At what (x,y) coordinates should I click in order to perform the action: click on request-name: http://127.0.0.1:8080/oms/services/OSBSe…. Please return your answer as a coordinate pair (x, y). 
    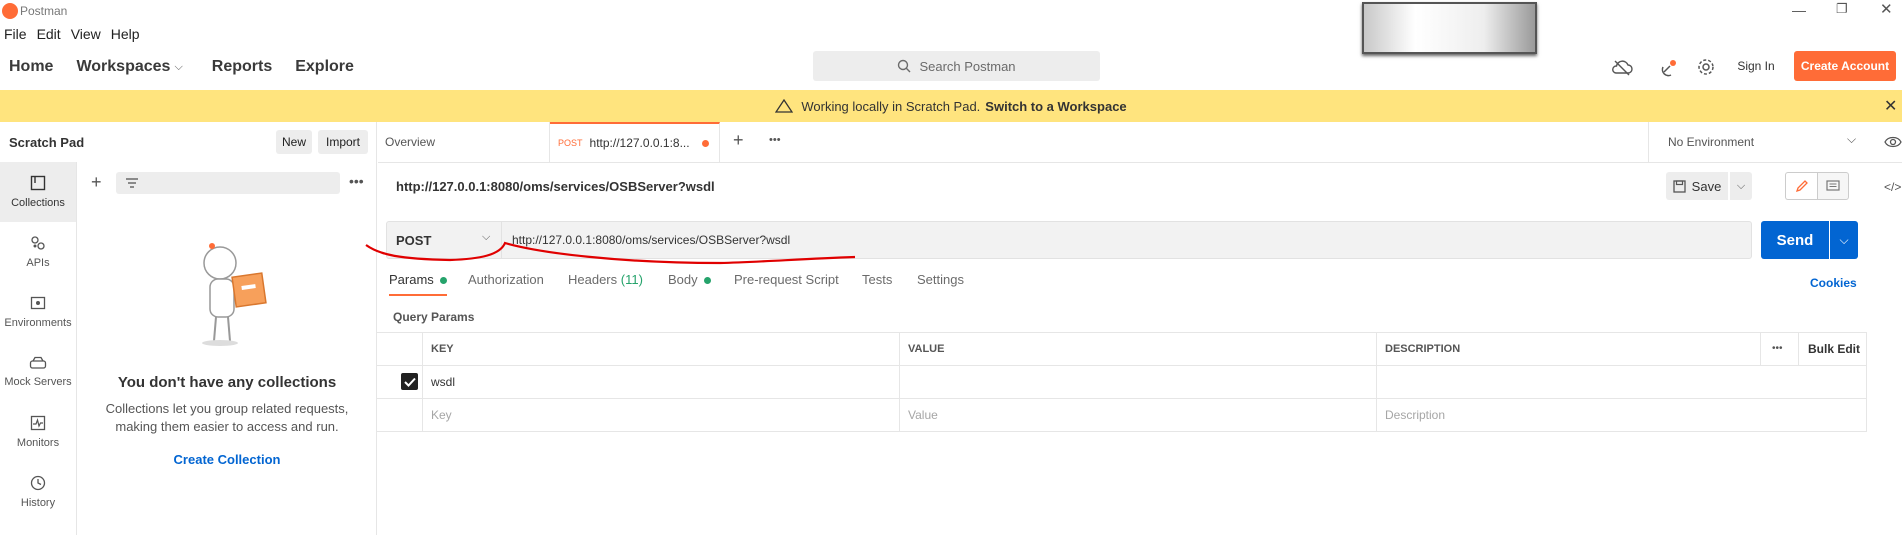
    Looking at the image, I should click on (555, 186).